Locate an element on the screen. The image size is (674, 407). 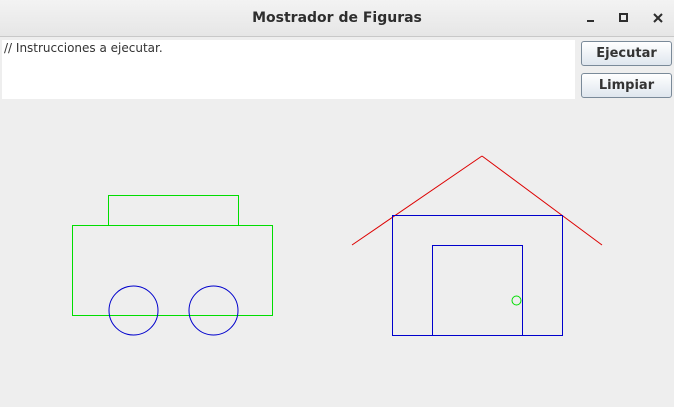
minimize-icon is located at coordinates (590, 21).